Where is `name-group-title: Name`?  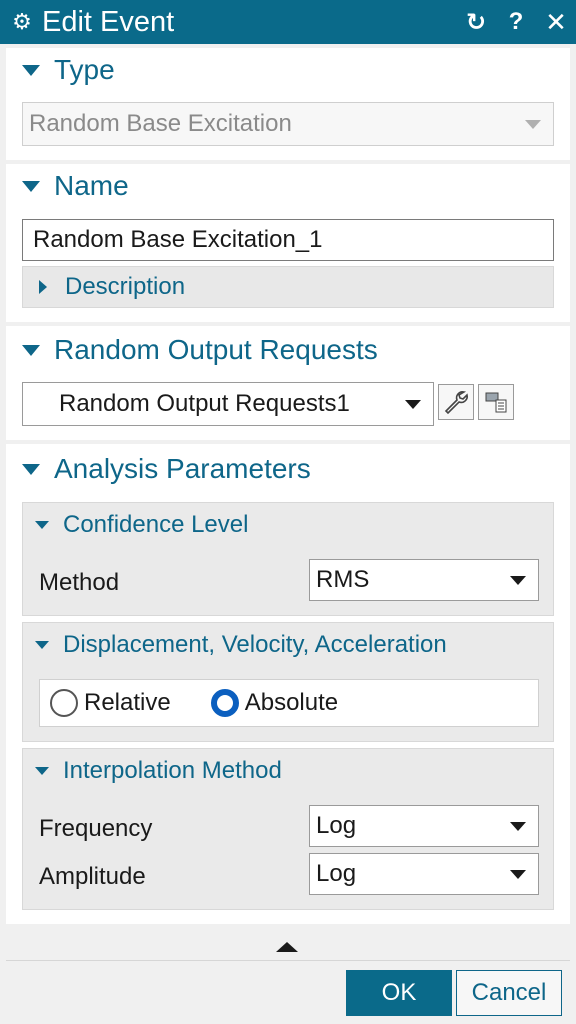 name-group-title: Name is located at coordinates (91, 185).